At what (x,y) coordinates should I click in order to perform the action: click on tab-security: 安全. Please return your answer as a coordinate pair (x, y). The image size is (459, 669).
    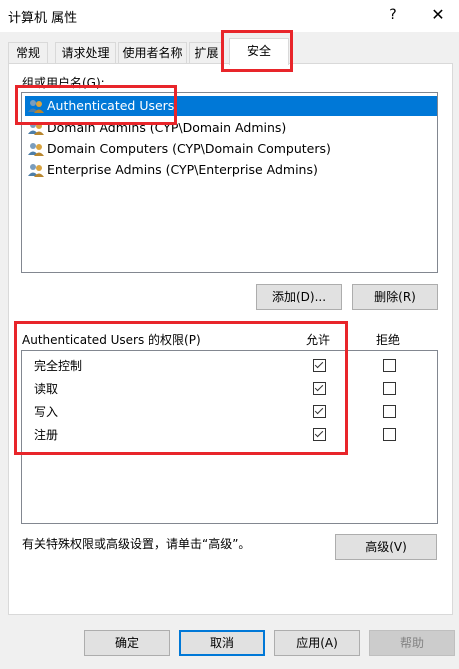
    Looking at the image, I should click on (259, 51).